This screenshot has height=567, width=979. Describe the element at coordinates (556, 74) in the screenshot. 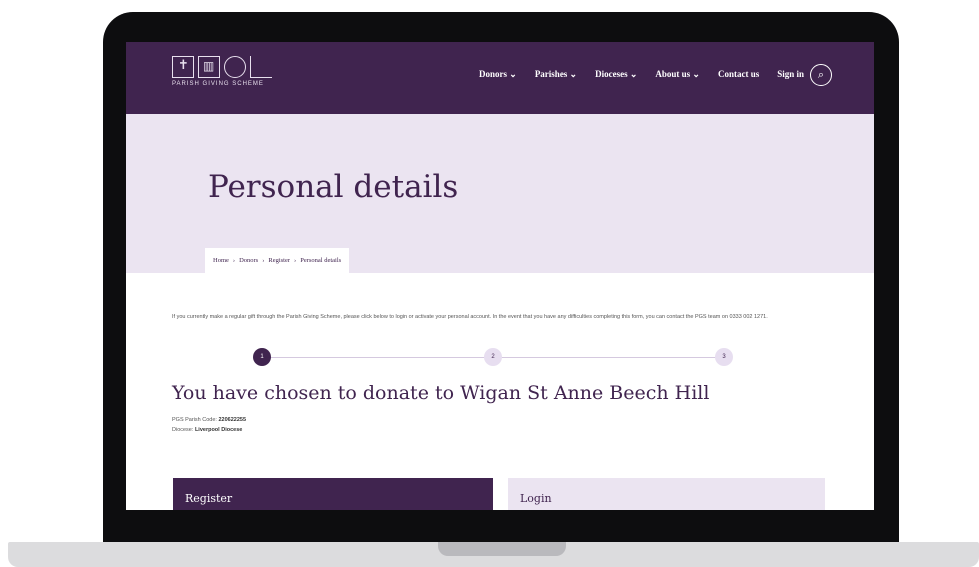

I see `nav-item-parishes: Parishes ⌄` at that location.